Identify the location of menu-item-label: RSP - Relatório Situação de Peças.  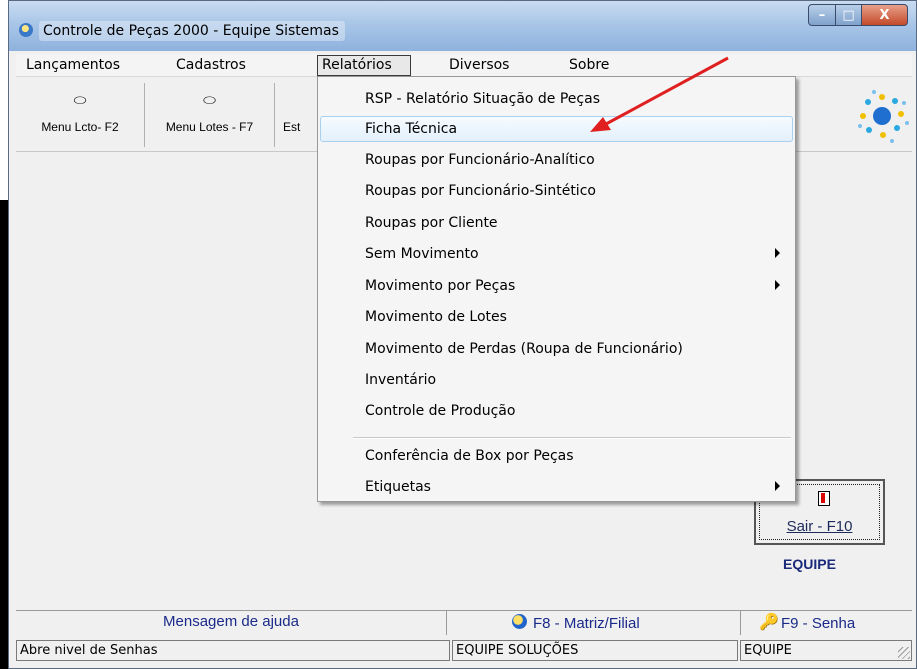
(482, 99).